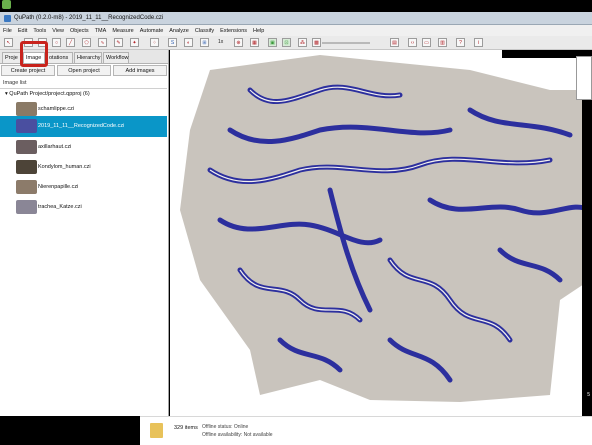 The width and height of the screenshot is (592, 445). Describe the element at coordinates (140, 70) in the screenshot. I see `add-images-button: Add images` at that location.